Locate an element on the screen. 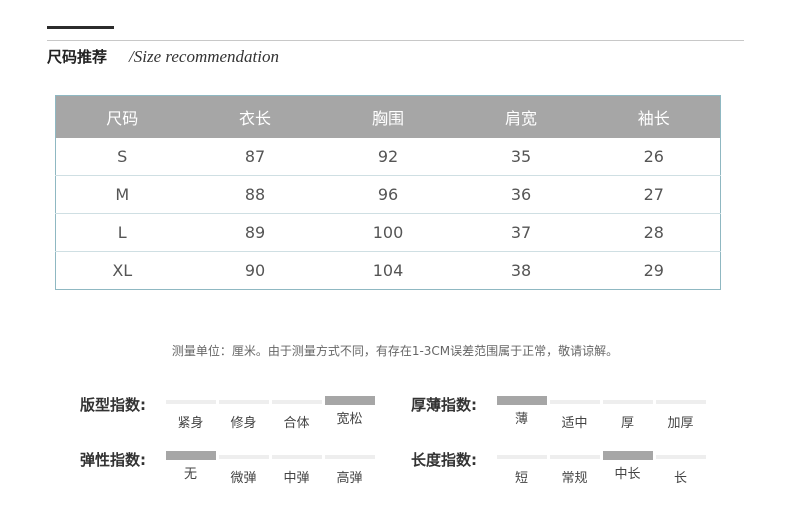 The image size is (790, 531). fit-option: 紧身 is located at coordinates (190, 413).